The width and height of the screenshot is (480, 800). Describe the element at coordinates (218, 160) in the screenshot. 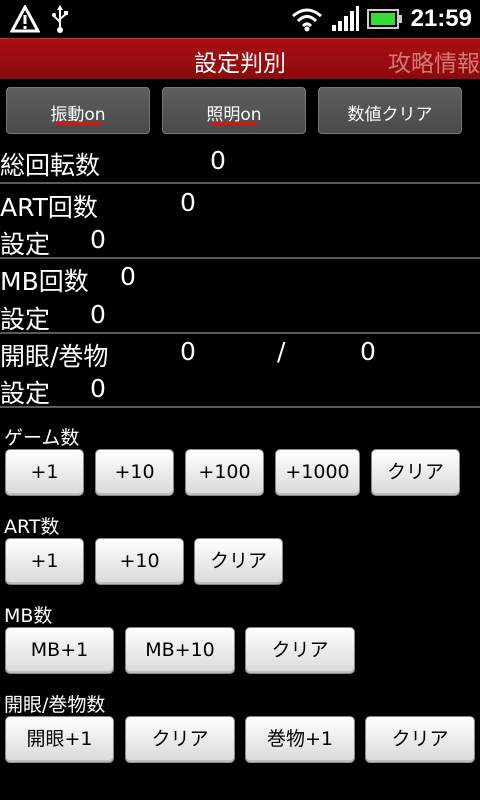

I see `total-spins-value: 0` at that location.